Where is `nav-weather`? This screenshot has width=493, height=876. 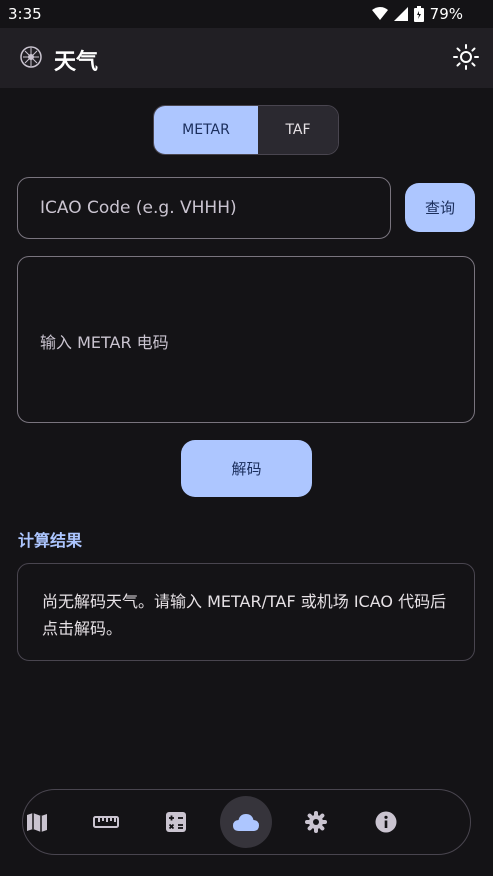
nav-weather is located at coordinates (246, 822).